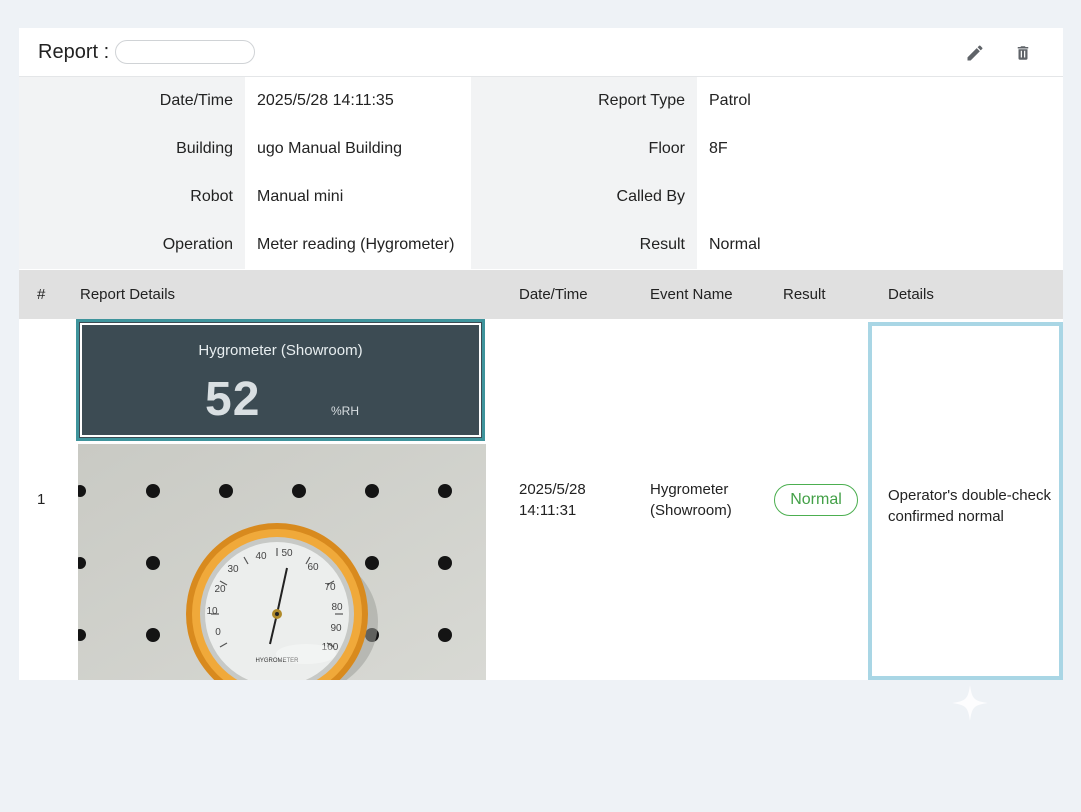 This screenshot has width=1081, height=812. What do you see at coordinates (552, 500) in the screenshot?
I see `event-datetime: 2025/5/28 14:11:31` at bounding box center [552, 500].